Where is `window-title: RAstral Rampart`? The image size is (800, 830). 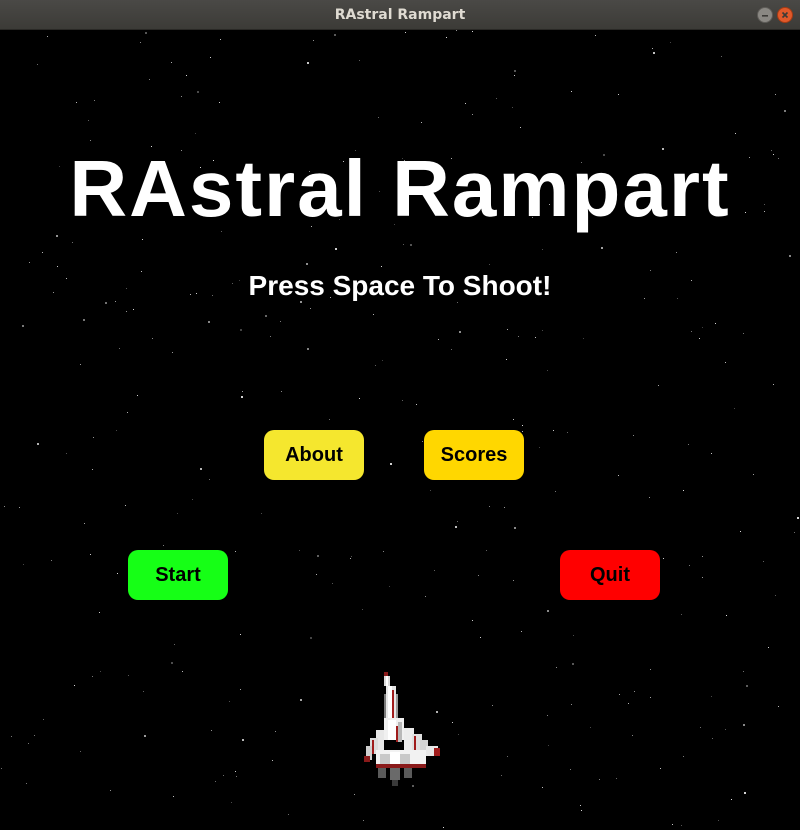
window-title: RAstral Rampart is located at coordinates (400, 15).